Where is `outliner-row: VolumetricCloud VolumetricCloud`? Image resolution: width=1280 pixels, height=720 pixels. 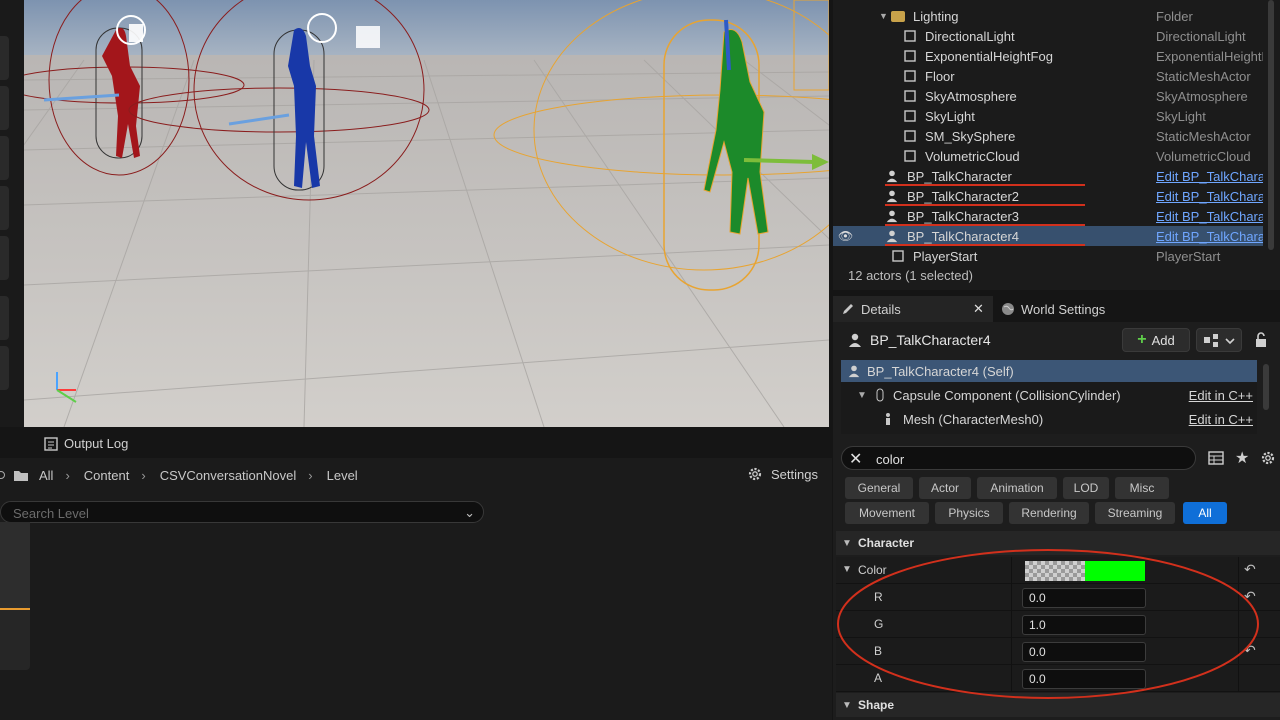 outliner-row: VolumetricCloud VolumetricCloud is located at coordinates (1048, 156).